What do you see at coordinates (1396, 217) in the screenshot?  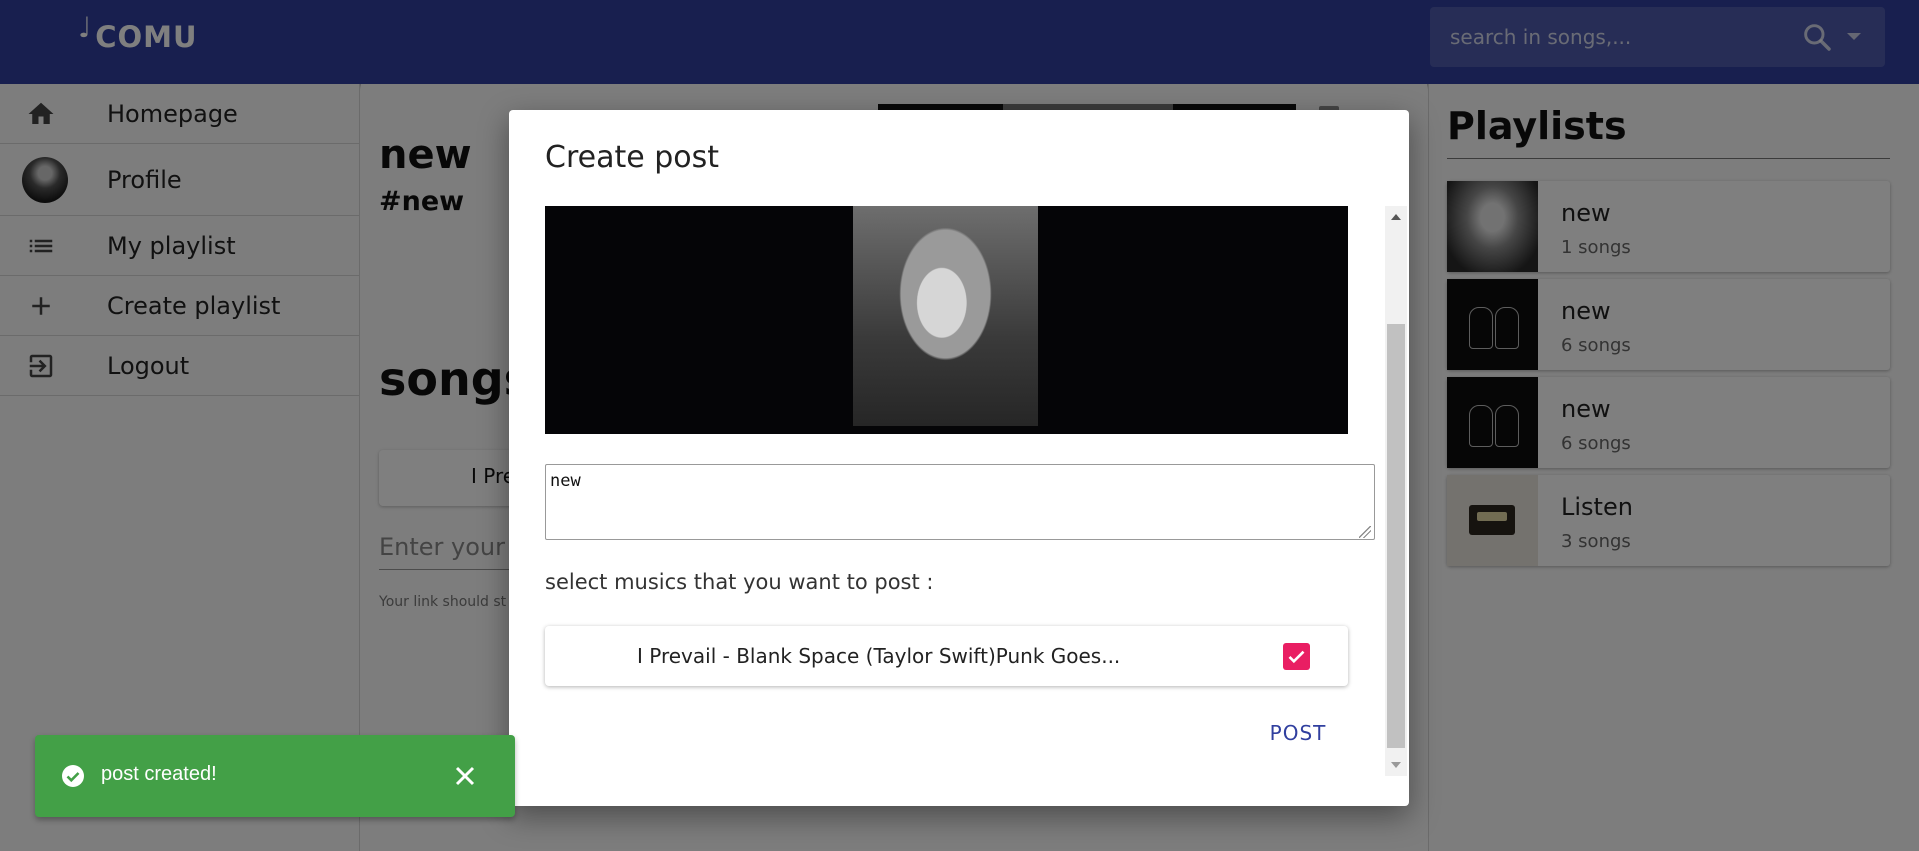 I see `scroll-up-arrow` at bounding box center [1396, 217].